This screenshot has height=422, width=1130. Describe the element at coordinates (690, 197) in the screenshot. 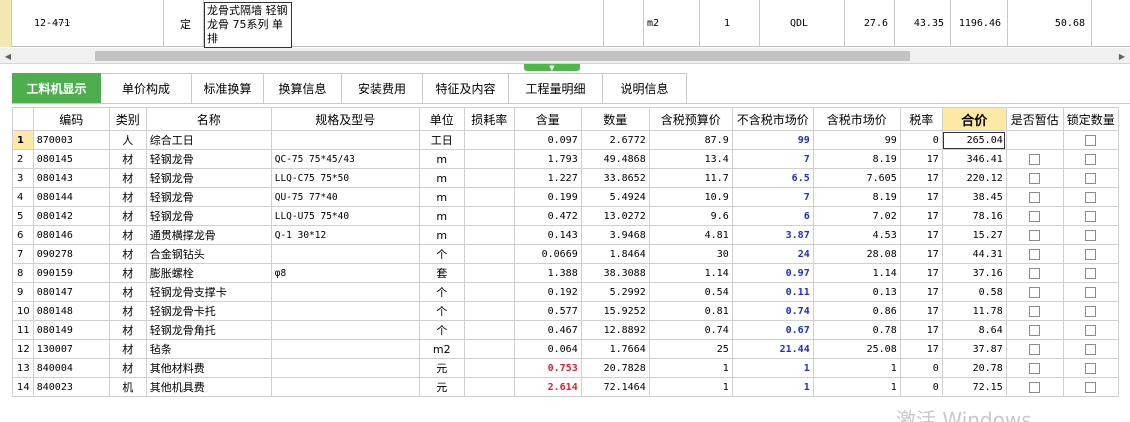

I see `cell-bp: 10.9` at that location.